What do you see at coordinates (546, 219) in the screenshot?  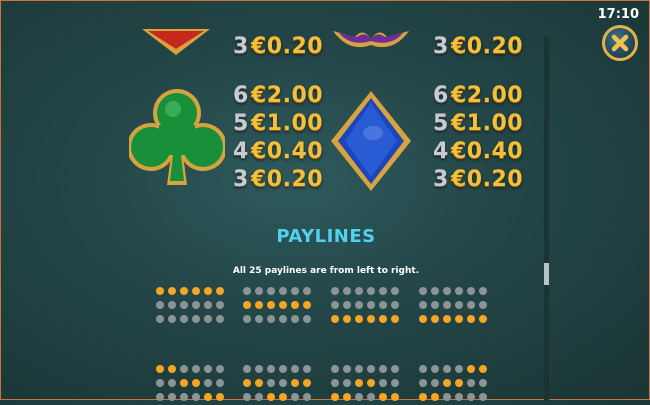 I see `scrollbar-track` at bounding box center [546, 219].